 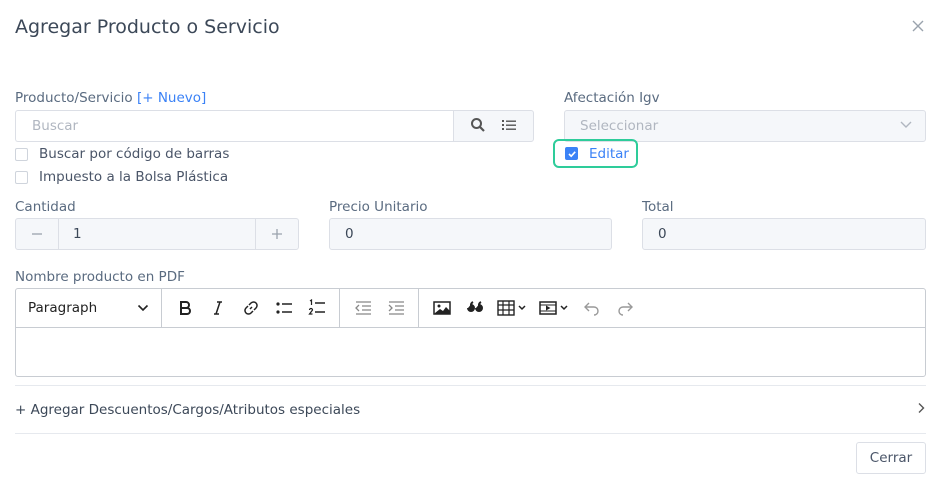 What do you see at coordinates (37, 234) in the screenshot?
I see `decrement-button` at bounding box center [37, 234].